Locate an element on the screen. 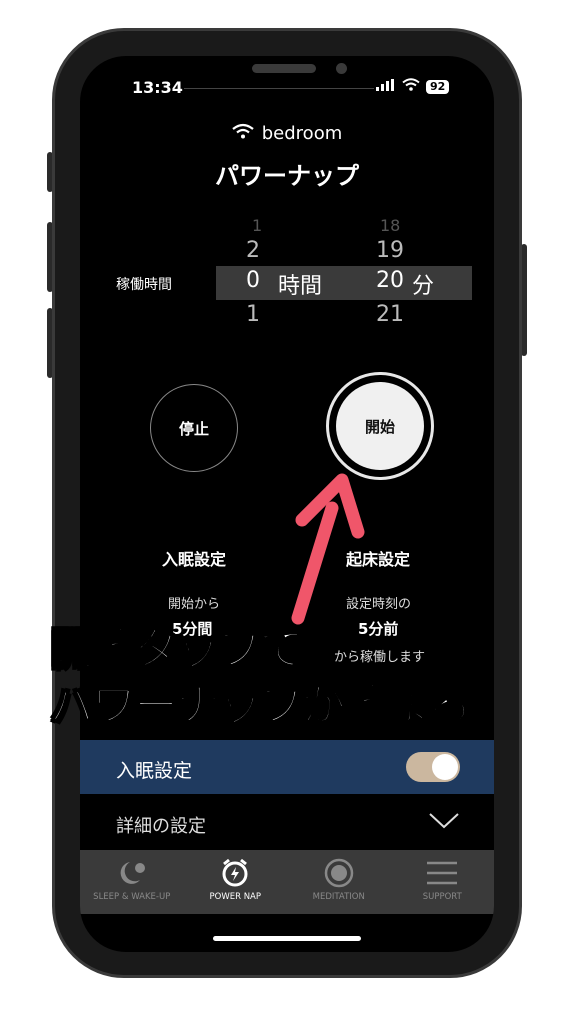 This screenshot has height=1010, width=570. home-indicator is located at coordinates (287, 938).